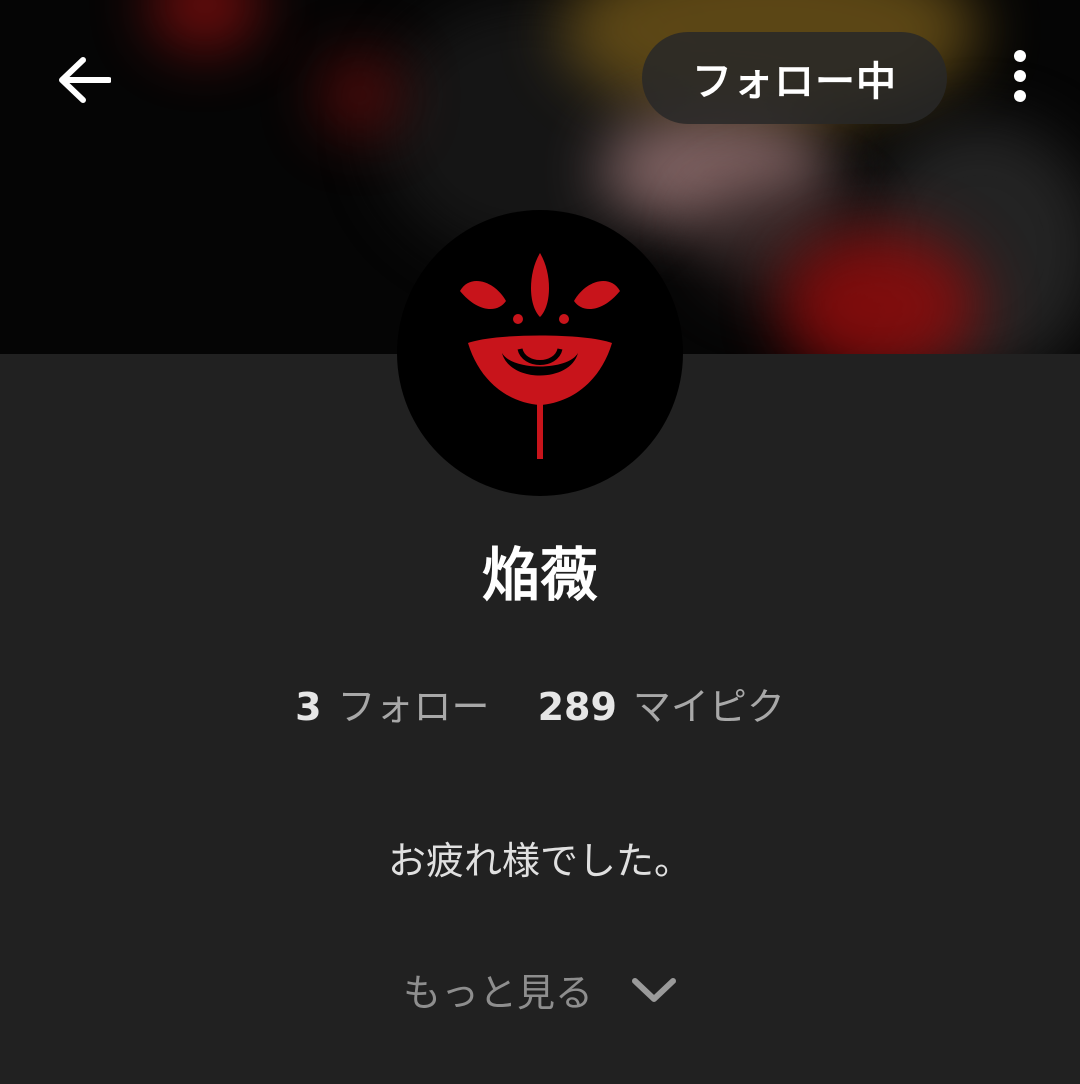  I want to click on mypixiv-count: 289 マイピク, so click(661, 703).